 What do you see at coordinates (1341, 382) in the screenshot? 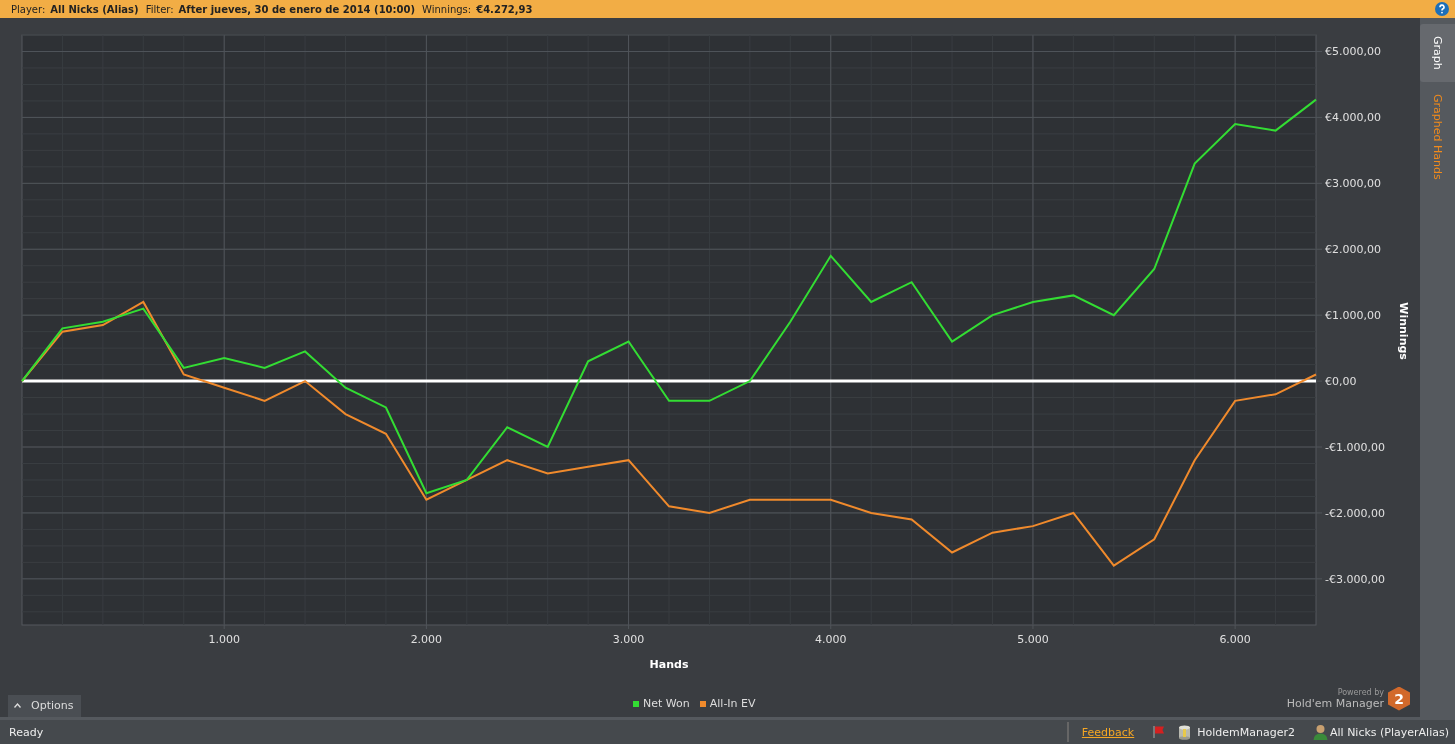
I see `y-tick-label: €0,00` at bounding box center [1341, 382].